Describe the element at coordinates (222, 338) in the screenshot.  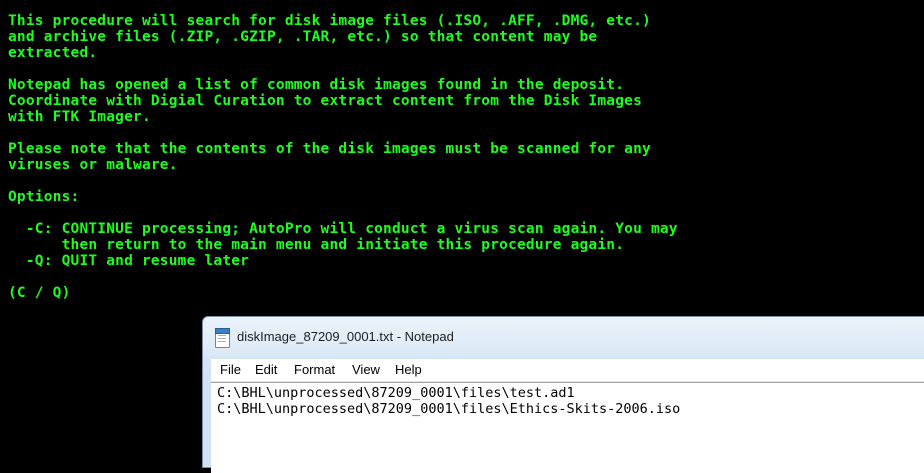
I see `notepad-icon` at that location.